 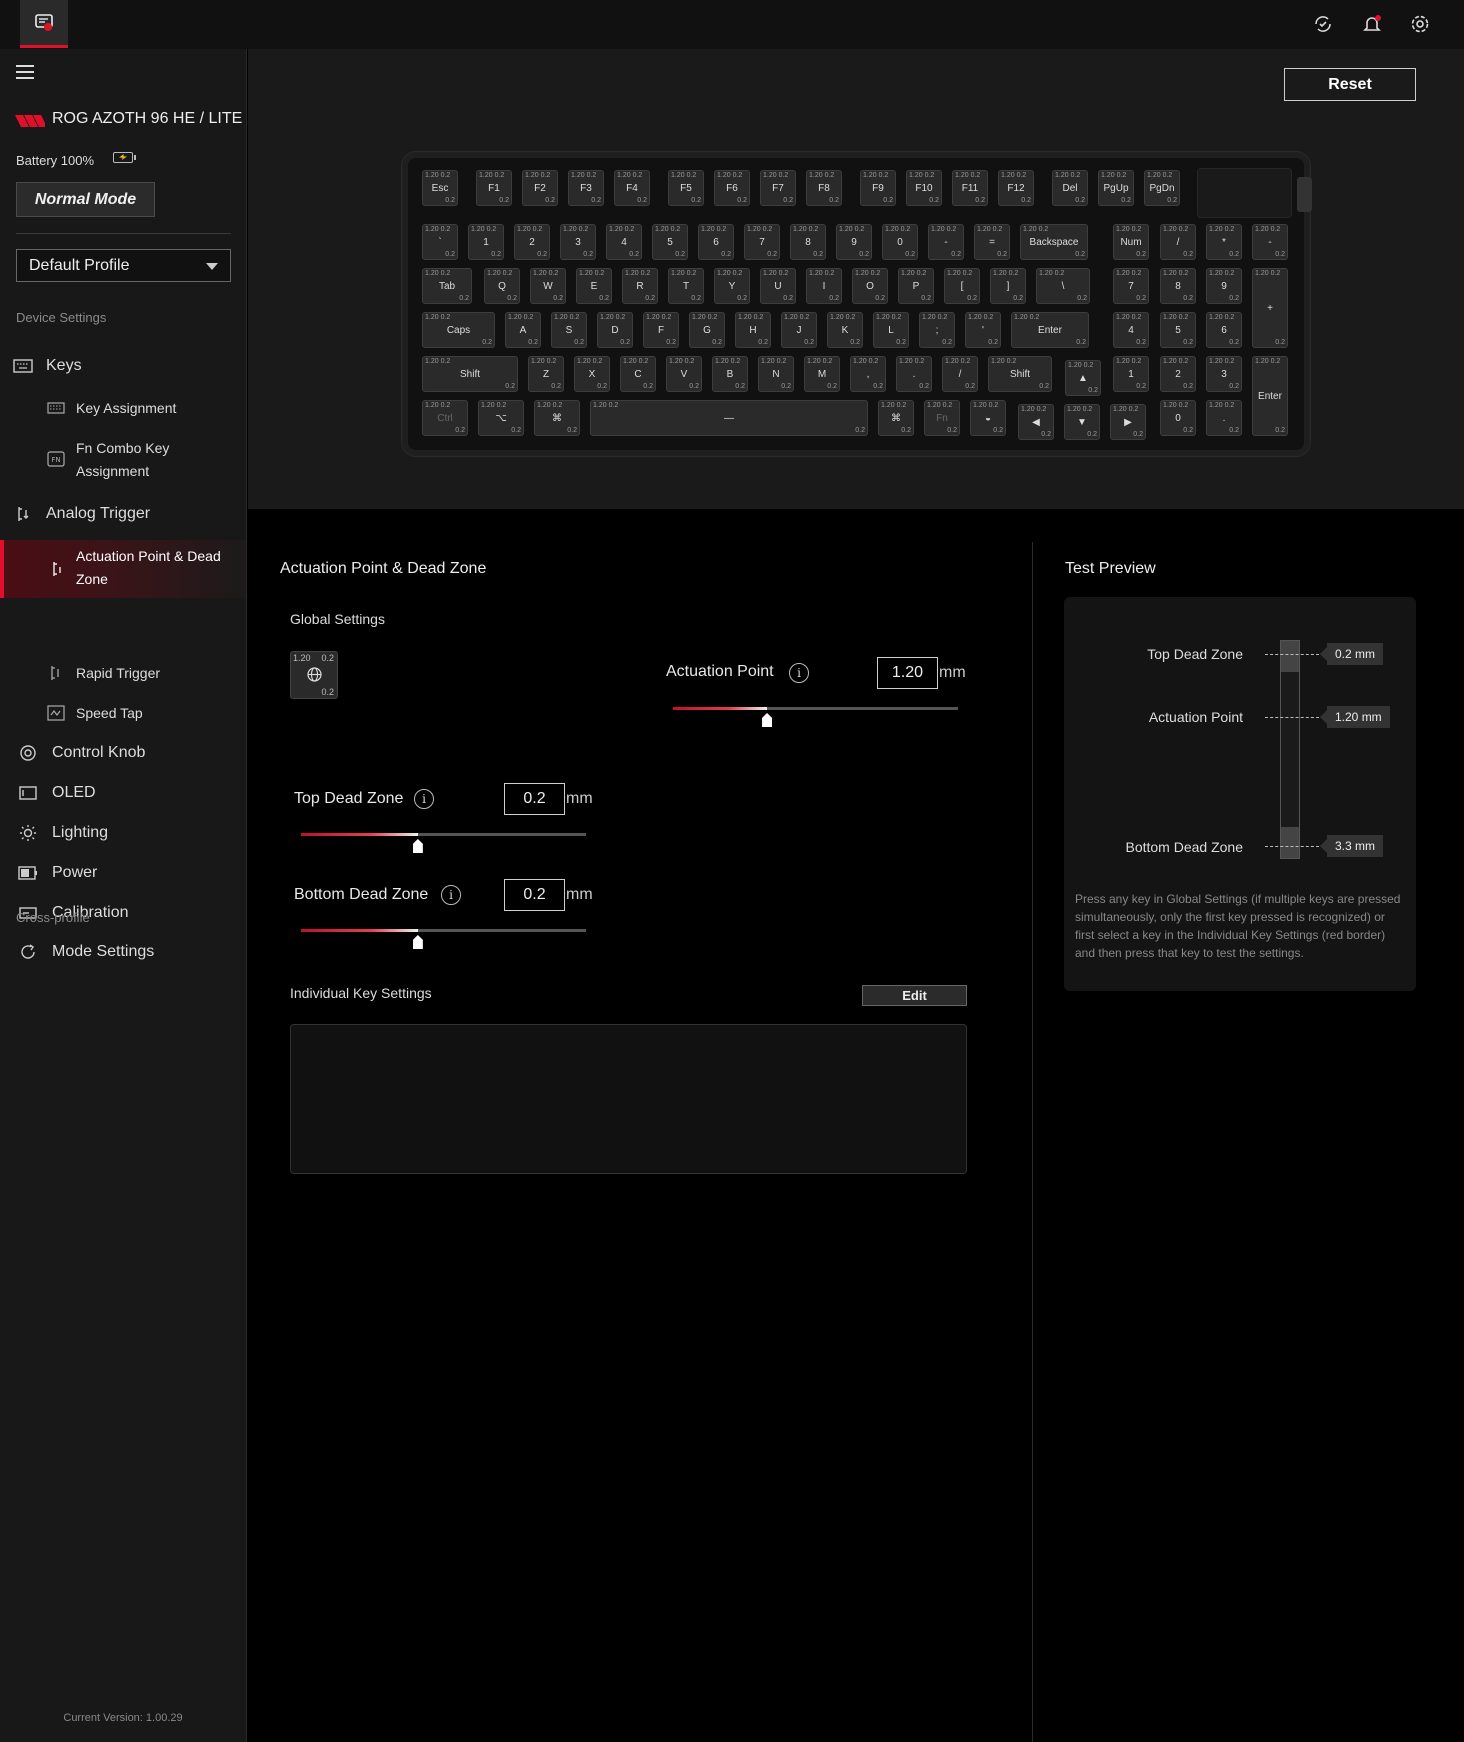 What do you see at coordinates (946, 242) in the screenshot?
I see `key-1-11: 1.20 0.2 -0.2` at bounding box center [946, 242].